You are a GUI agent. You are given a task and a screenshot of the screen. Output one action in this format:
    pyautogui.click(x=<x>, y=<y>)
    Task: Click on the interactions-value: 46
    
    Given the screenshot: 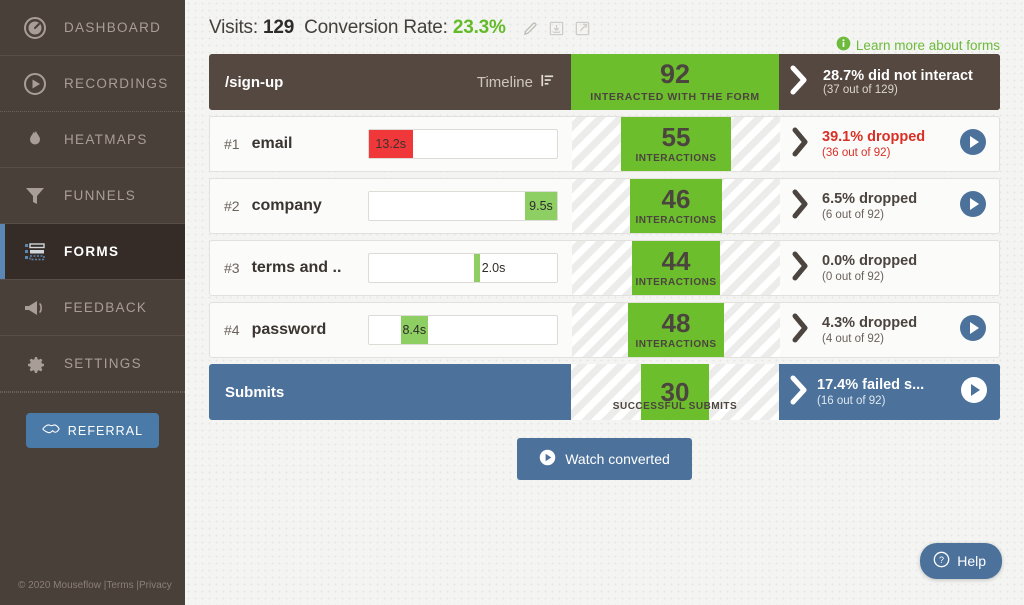 What is the action you would take?
    pyautogui.click(x=676, y=199)
    